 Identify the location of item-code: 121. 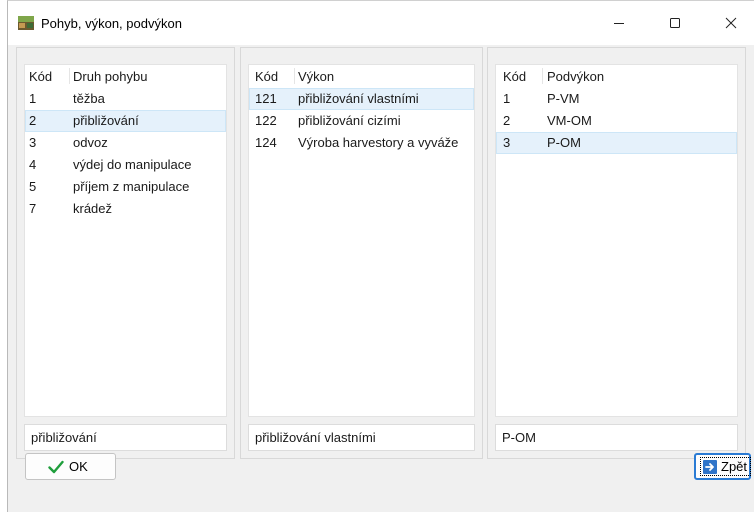
(266, 98).